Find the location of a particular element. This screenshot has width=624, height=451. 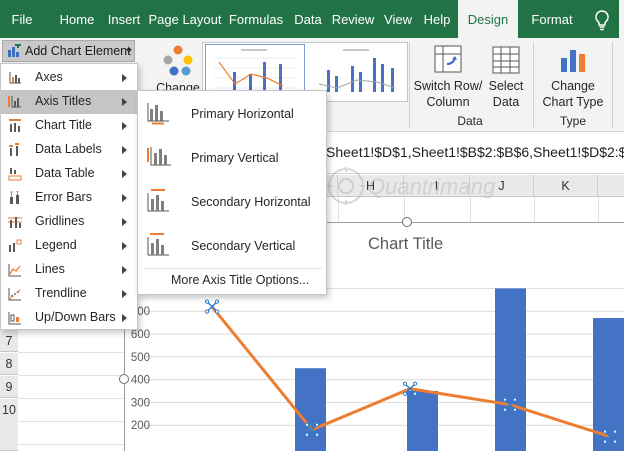

chart-resize-handle-top is located at coordinates (407, 222).